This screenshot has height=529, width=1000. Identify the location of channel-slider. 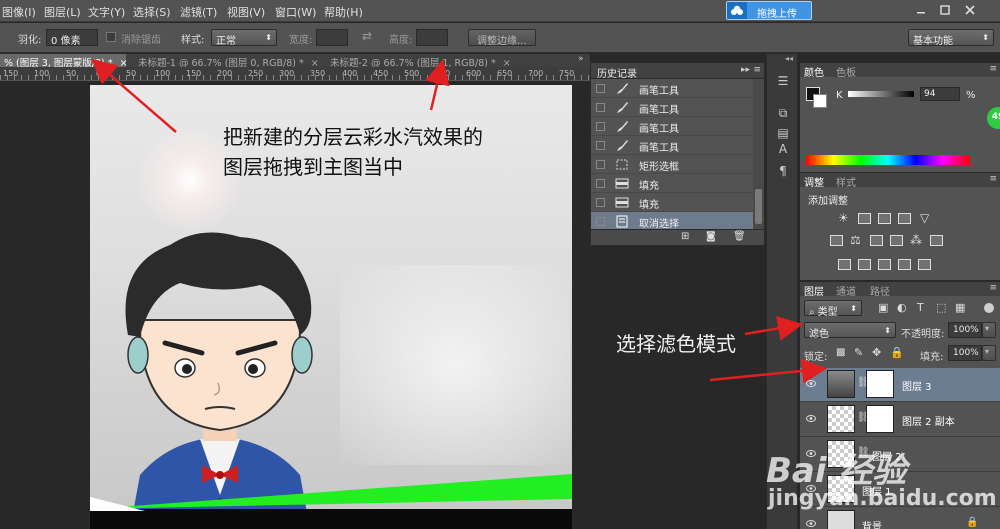
(881, 94).